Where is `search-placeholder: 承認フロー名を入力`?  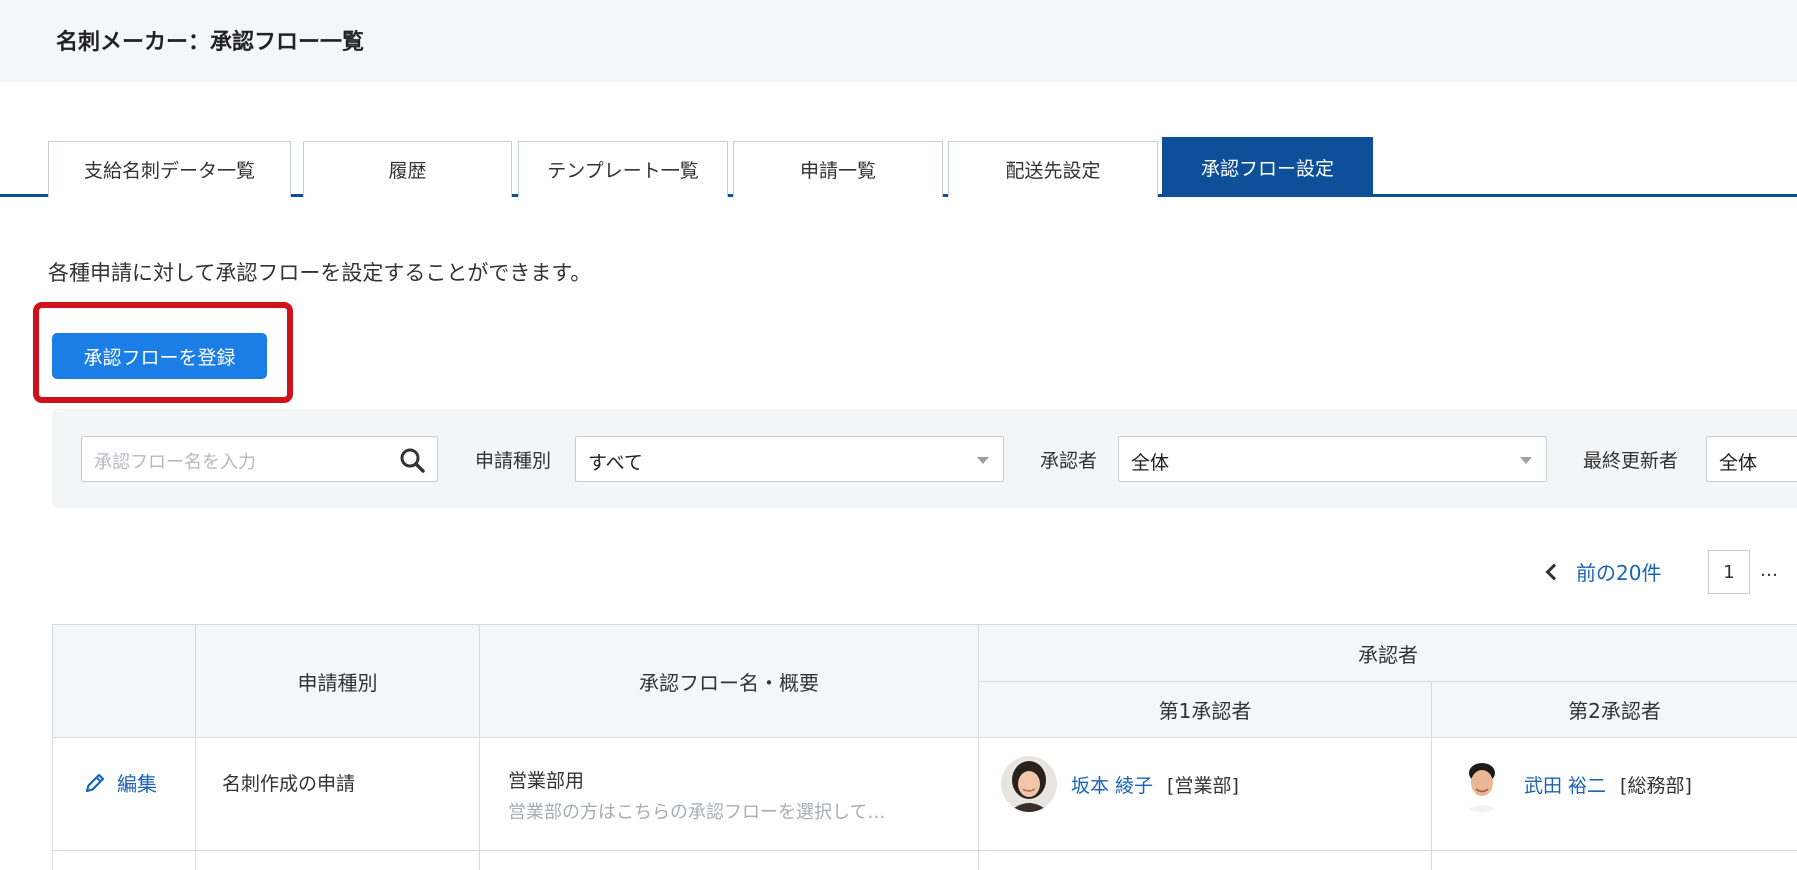 search-placeholder: 承認フロー名を入力 is located at coordinates (175, 462).